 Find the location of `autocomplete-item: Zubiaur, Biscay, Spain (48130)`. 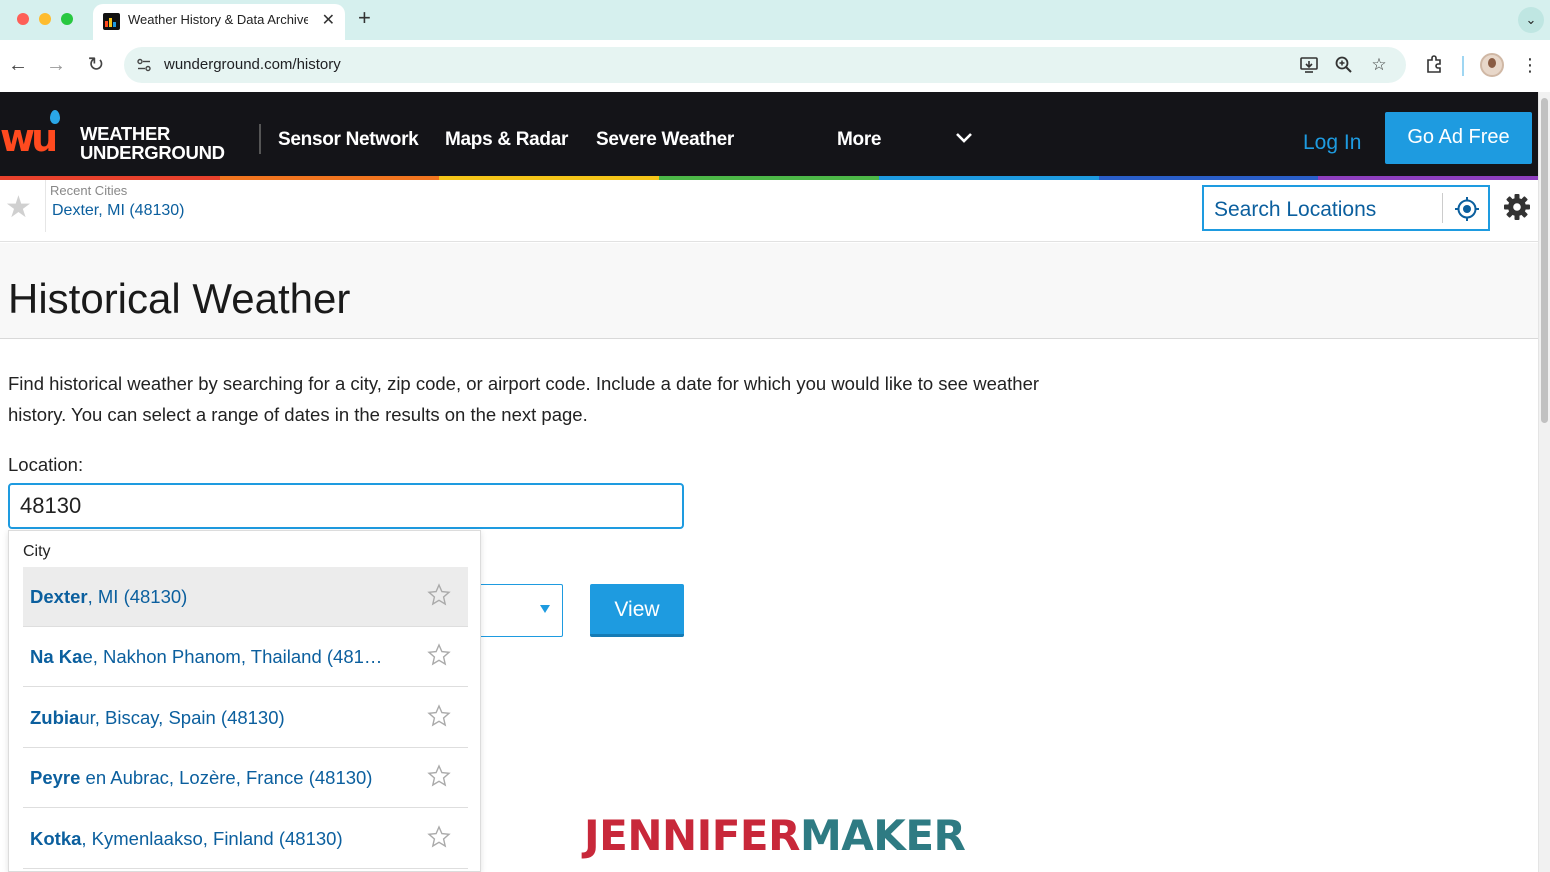

autocomplete-item: Zubiaur, Biscay, Spain (48130) is located at coordinates (245, 718).